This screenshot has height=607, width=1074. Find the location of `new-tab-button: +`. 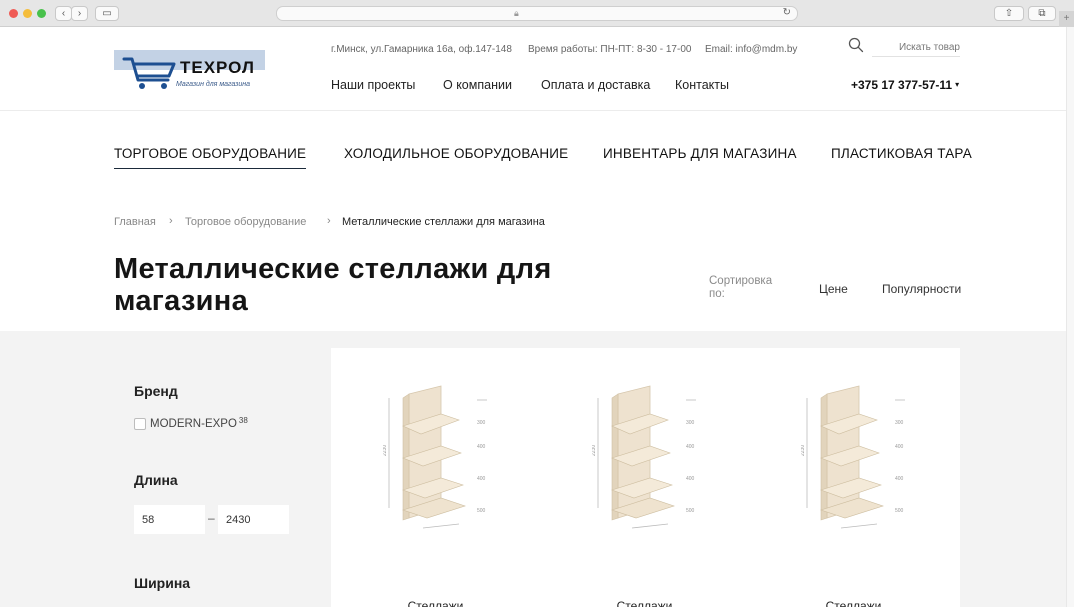

new-tab-button: + is located at coordinates (1066, 19).